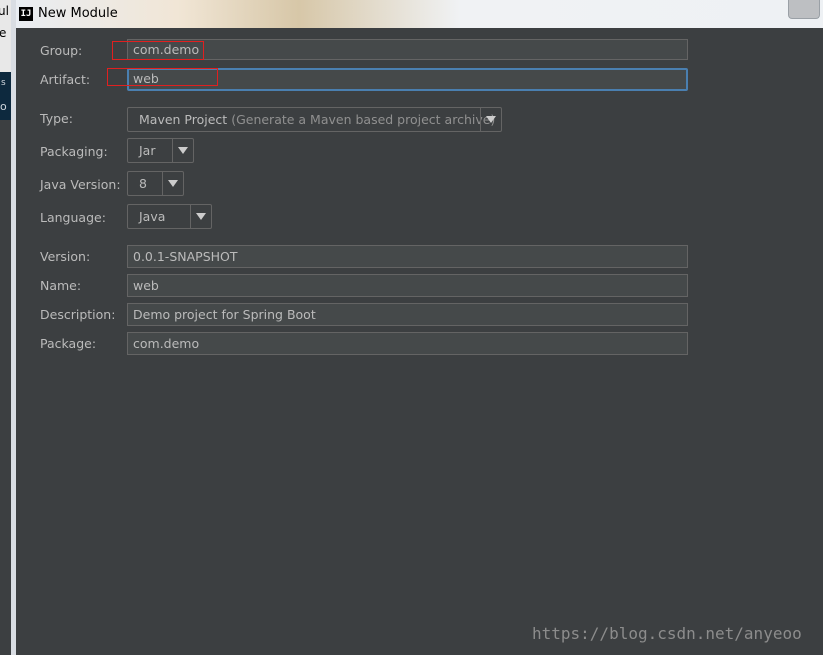 The width and height of the screenshot is (823, 655). I want to click on packaging-value: Jar, so click(147, 150).